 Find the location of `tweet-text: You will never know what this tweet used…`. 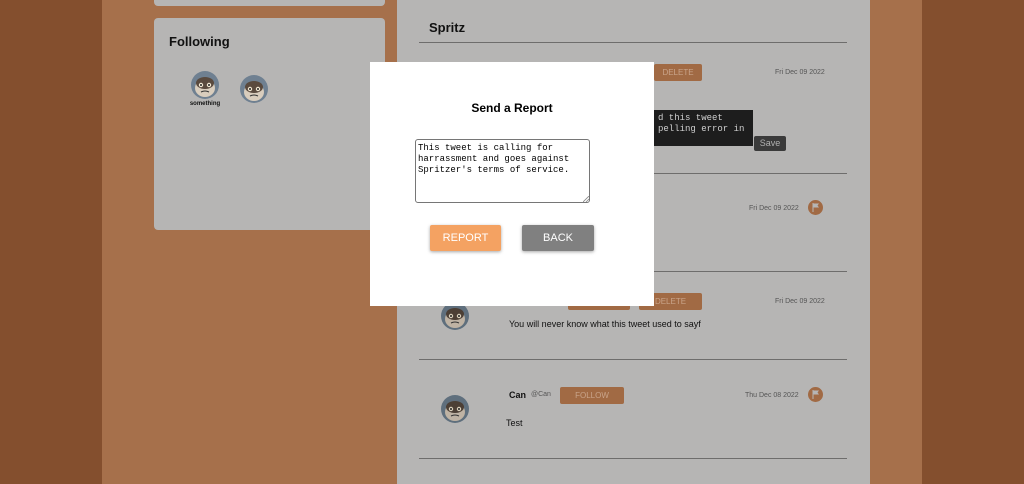

tweet-text: You will never know what this tweet used… is located at coordinates (605, 324).